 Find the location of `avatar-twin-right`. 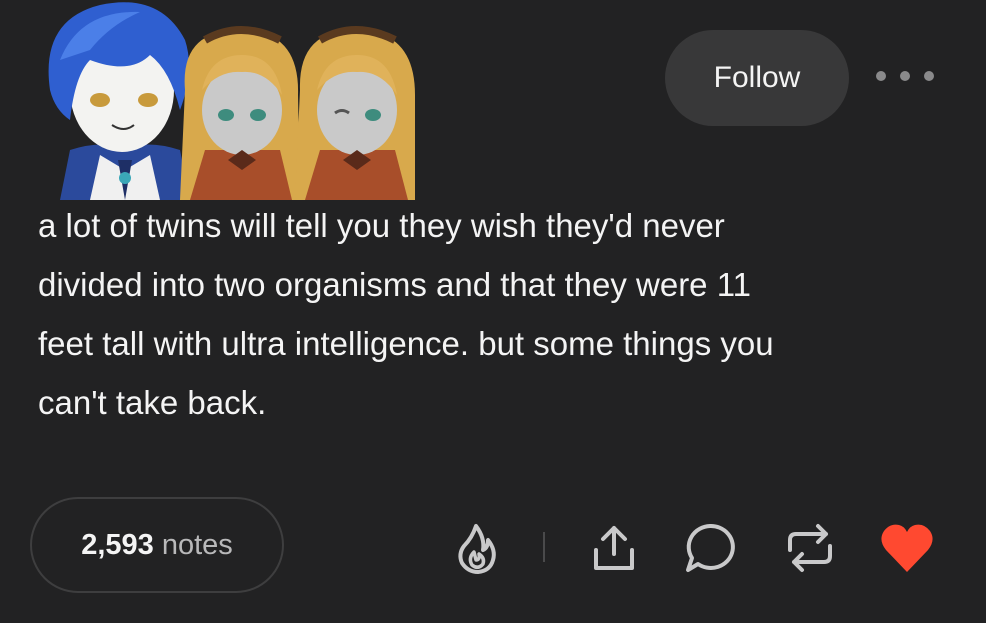

avatar-twin-right is located at coordinates (355, 113).